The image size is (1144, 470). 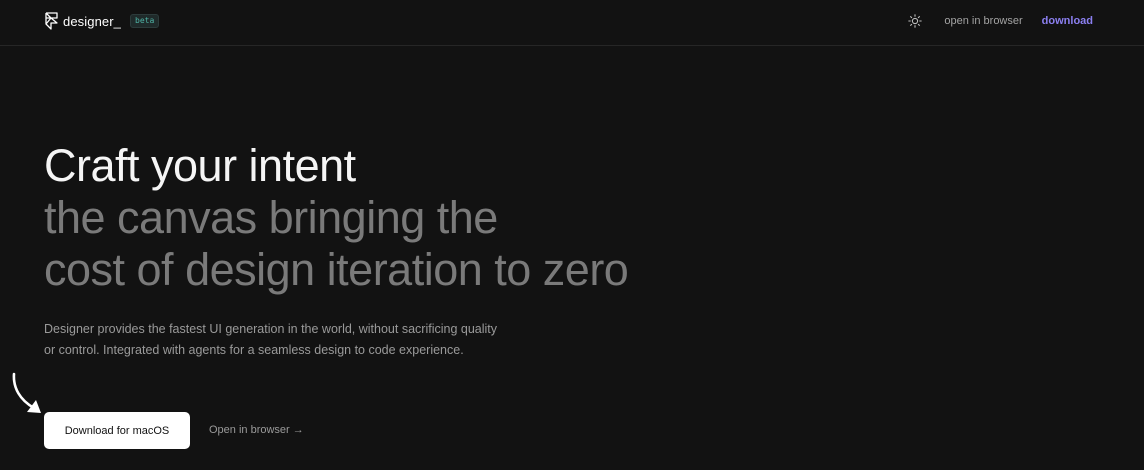 What do you see at coordinates (145, 21) in the screenshot?
I see `beta-badge: beta` at bounding box center [145, 21].